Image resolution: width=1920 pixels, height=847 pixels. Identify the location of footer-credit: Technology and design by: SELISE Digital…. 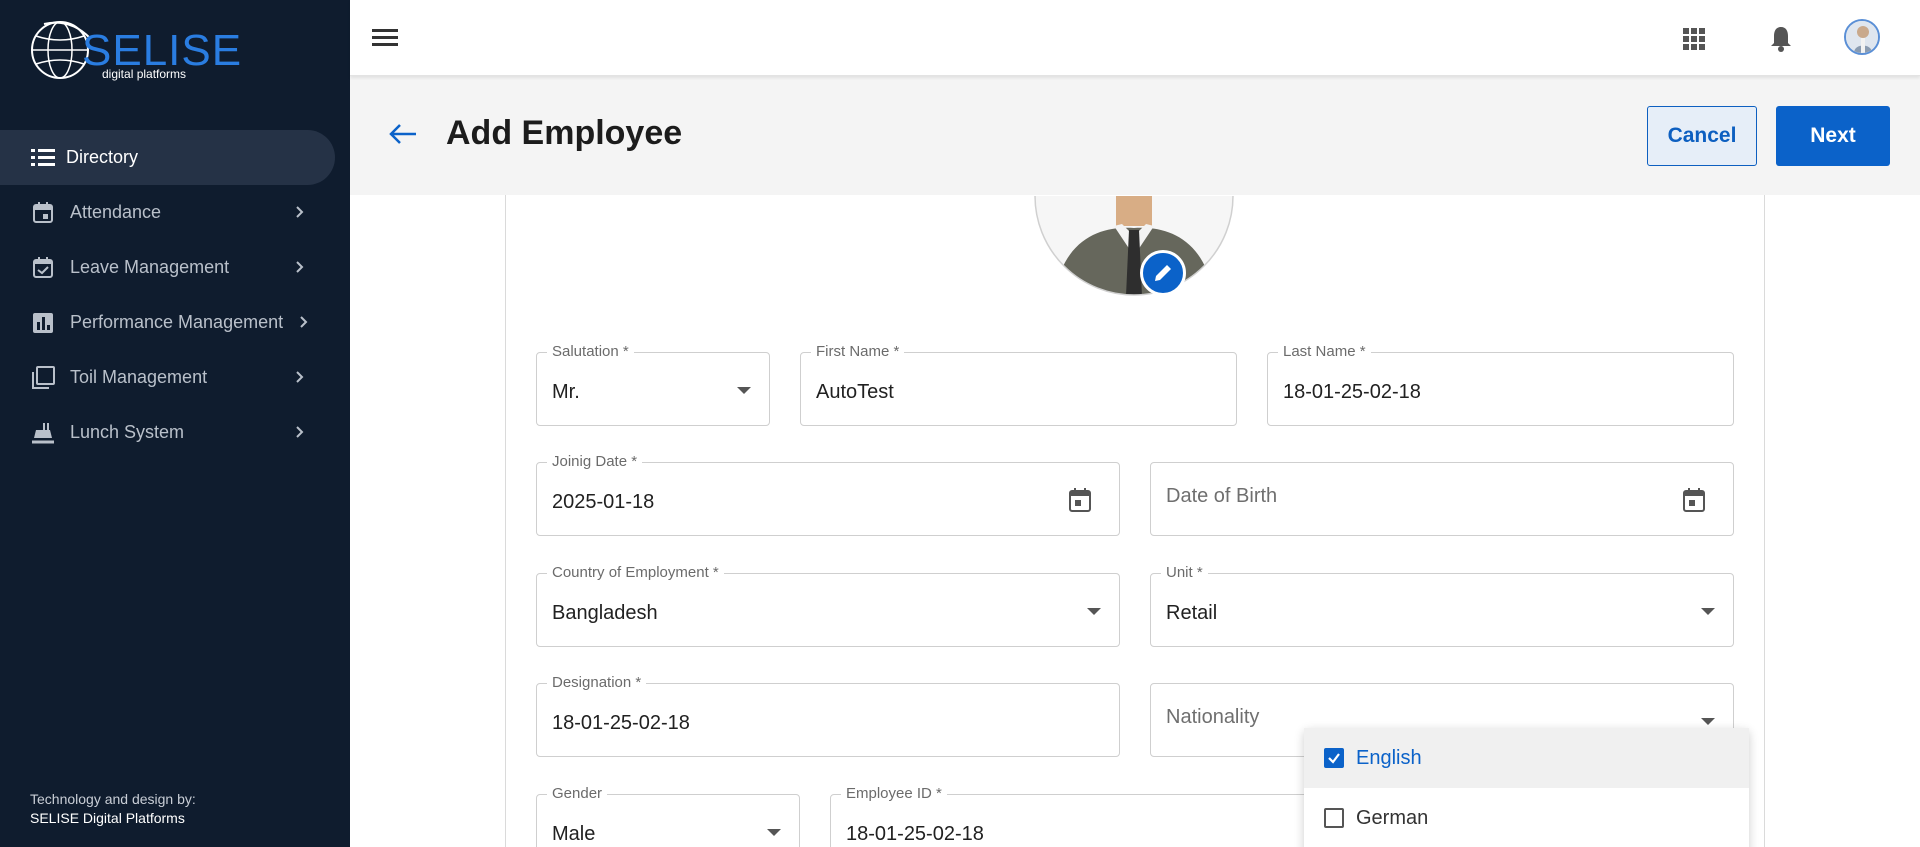
(113, 809).